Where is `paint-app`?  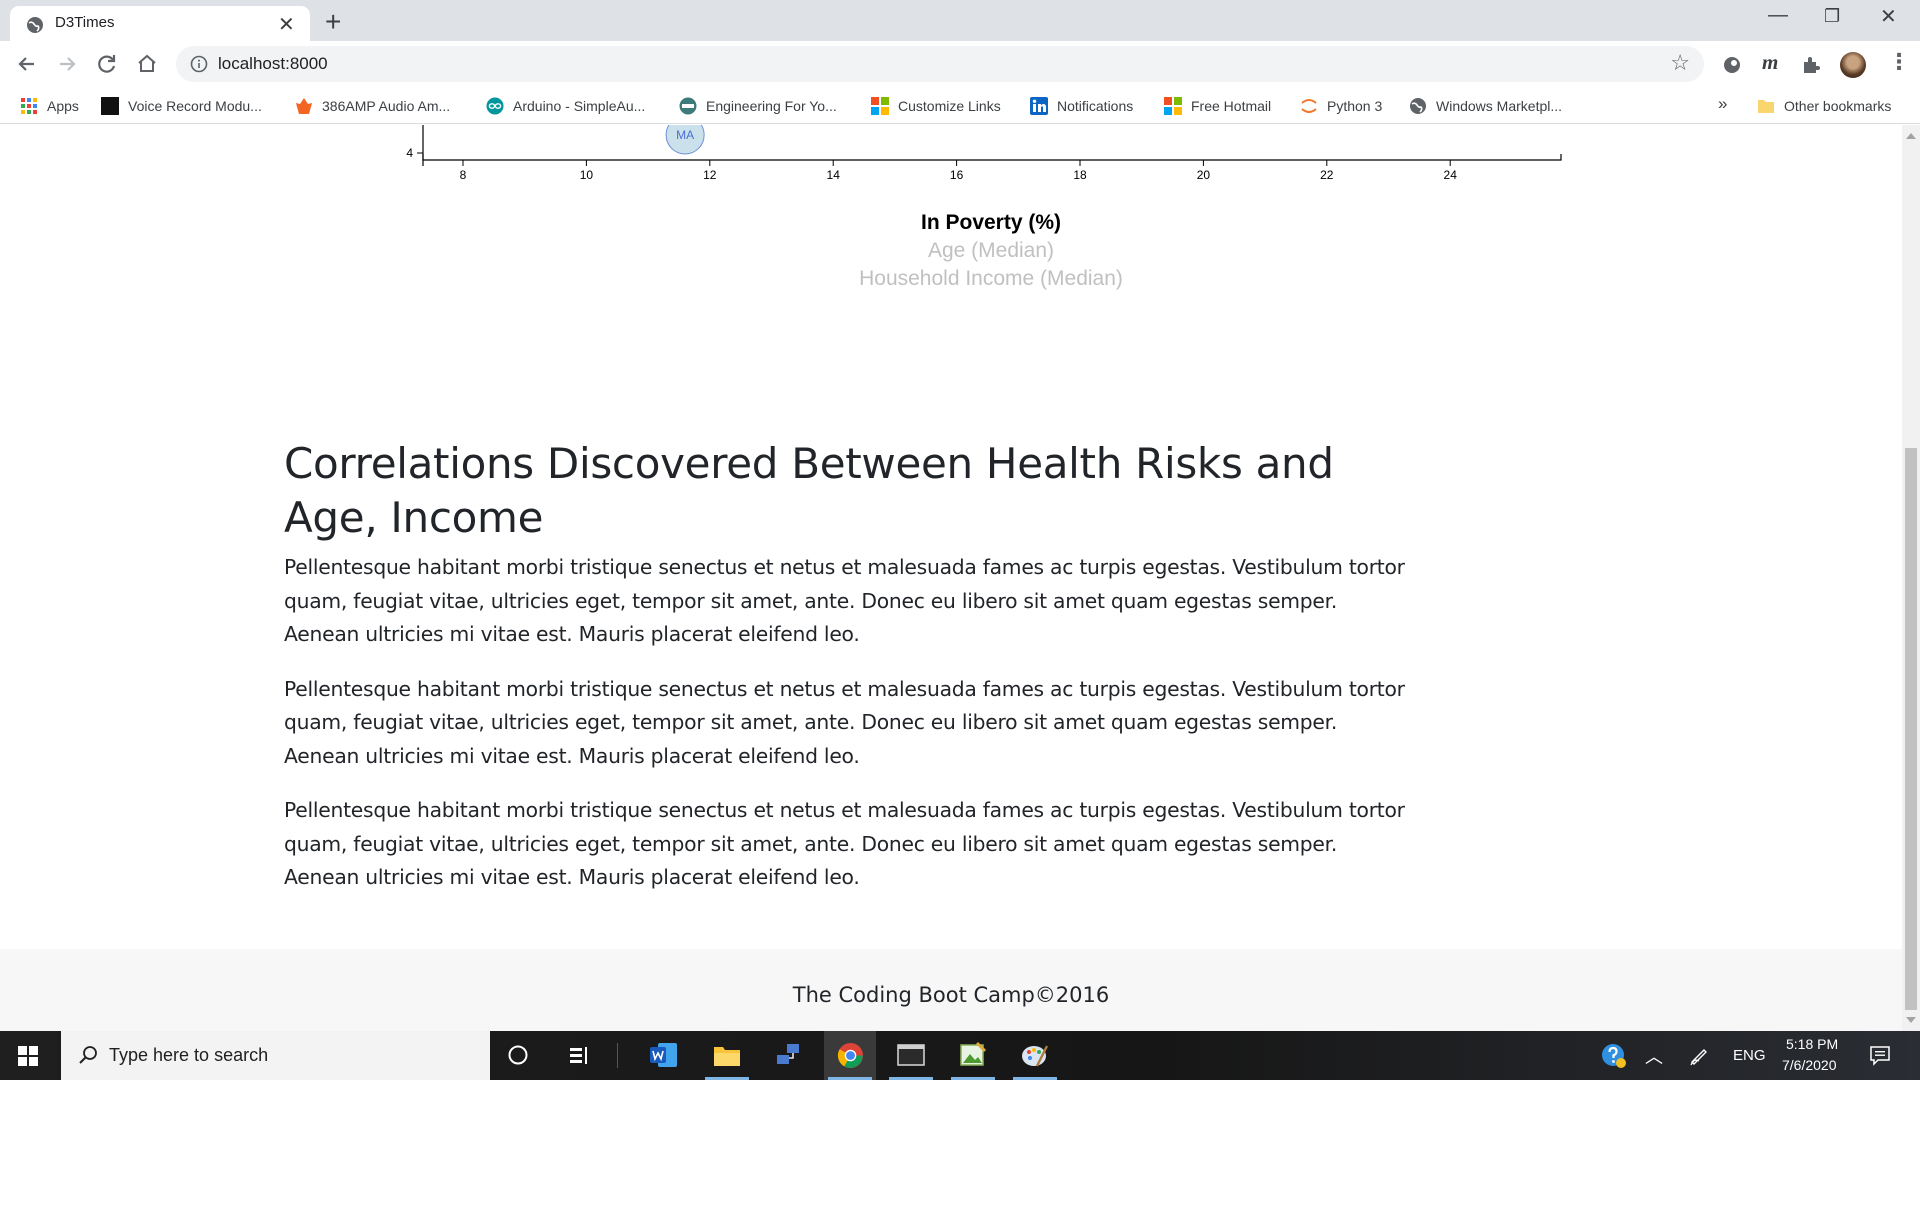 paint-app is located at coordinates (1035, 1055).